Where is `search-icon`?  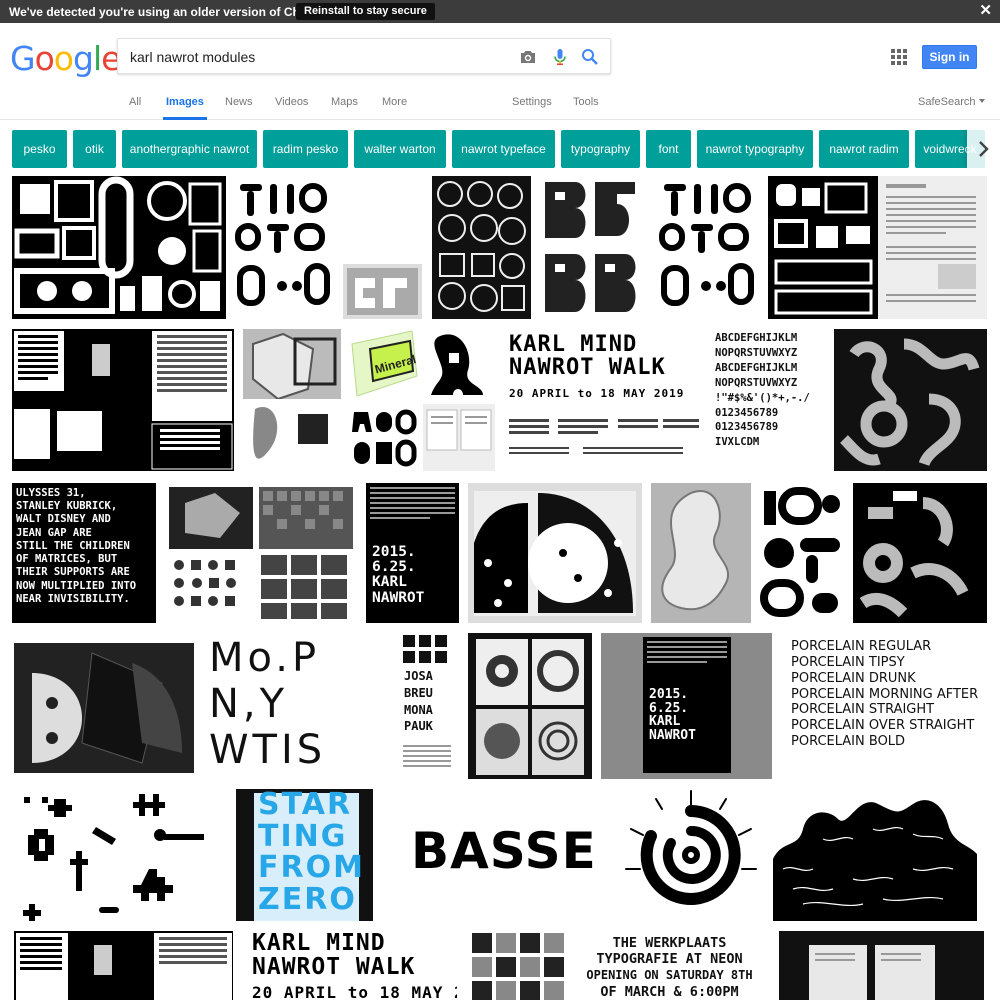
search-icon is located at coordinates (590, 57).